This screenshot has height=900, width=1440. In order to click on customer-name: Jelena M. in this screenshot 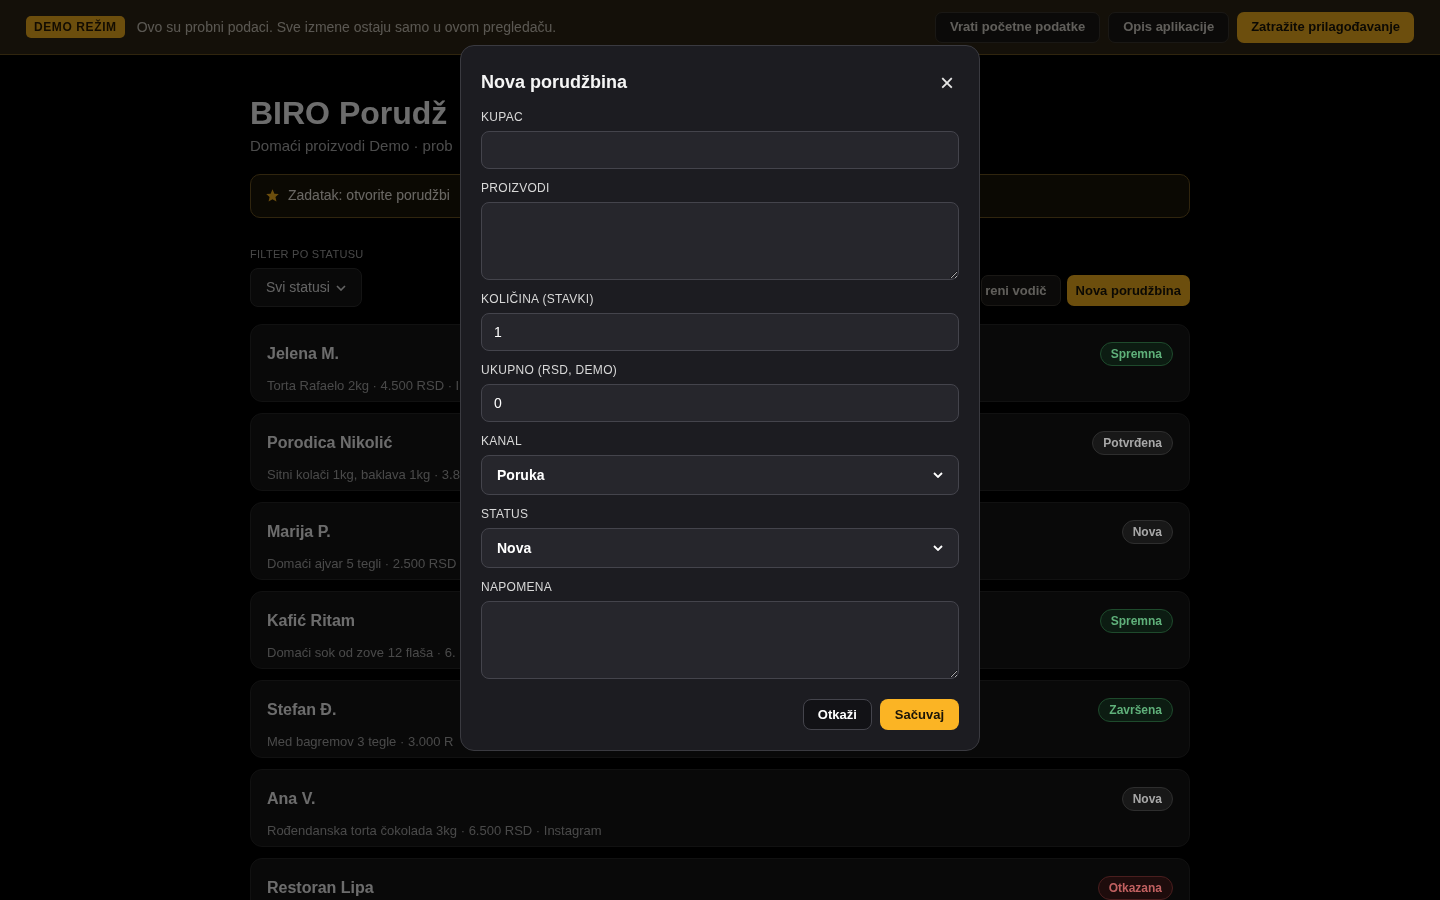, I will do `click(304, 354)`.